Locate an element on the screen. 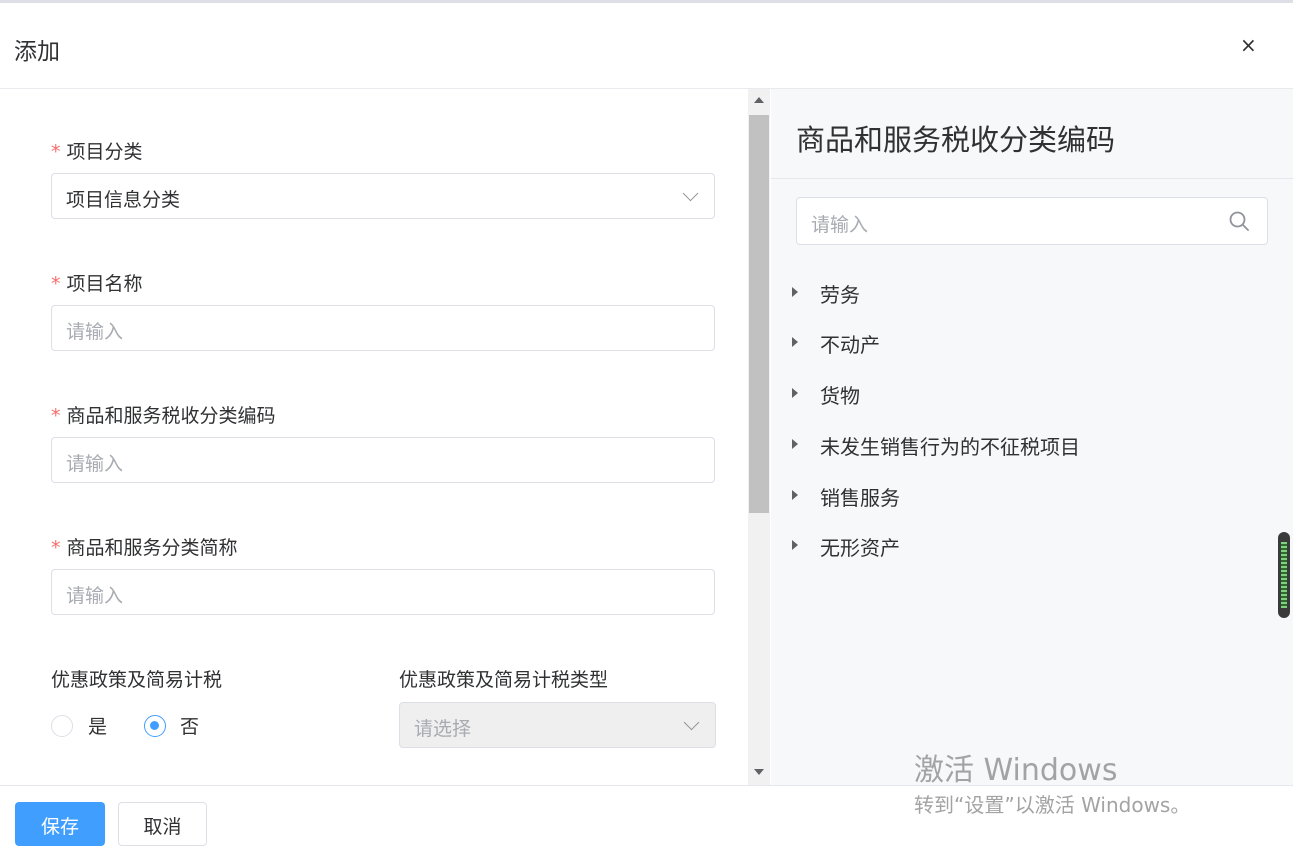  name-label: * 项目名称 is located at coordinates (97, 282).